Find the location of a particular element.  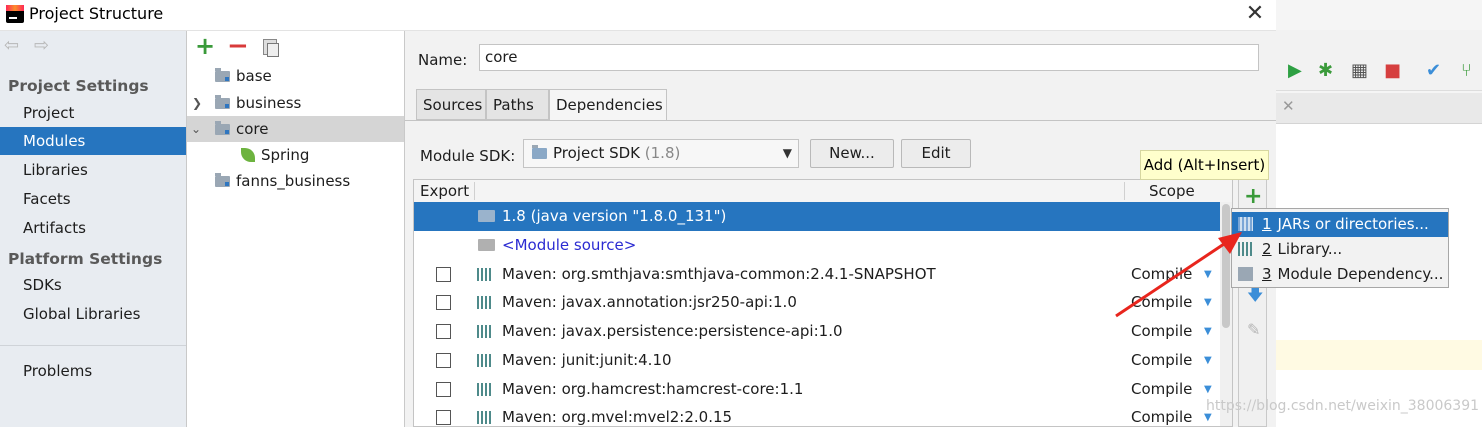

tree-item-label: fanns_business is located at coordinates (293, 181).